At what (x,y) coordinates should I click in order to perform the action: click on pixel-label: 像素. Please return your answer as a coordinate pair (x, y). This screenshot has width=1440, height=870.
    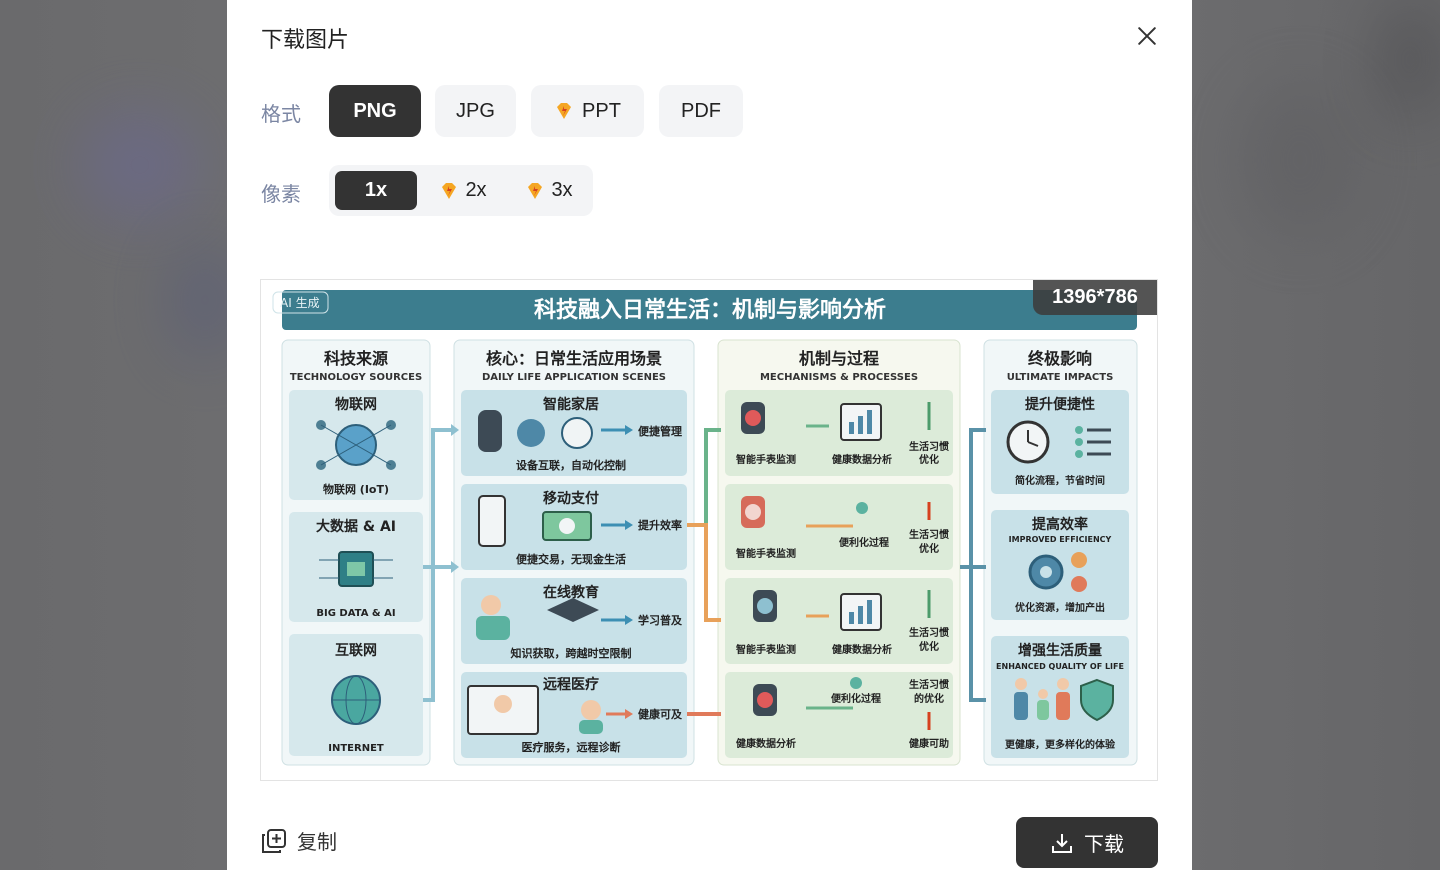
    Looking at the image, I should click on (281, 194).